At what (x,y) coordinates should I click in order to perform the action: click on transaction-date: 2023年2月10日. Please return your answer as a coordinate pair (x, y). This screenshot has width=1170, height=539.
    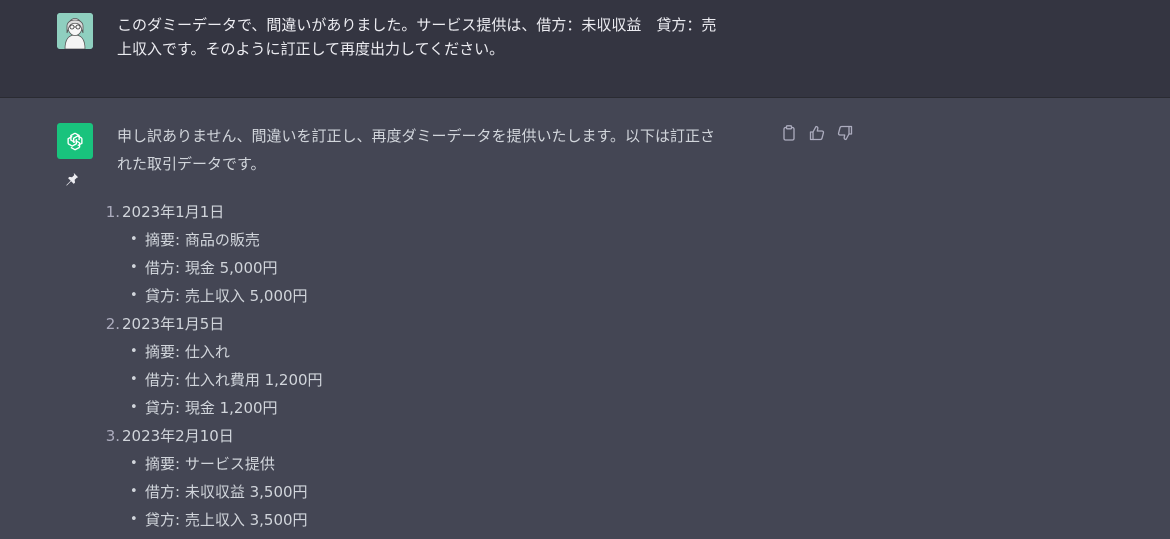
    Looking at the image, I should click on (178, 436).